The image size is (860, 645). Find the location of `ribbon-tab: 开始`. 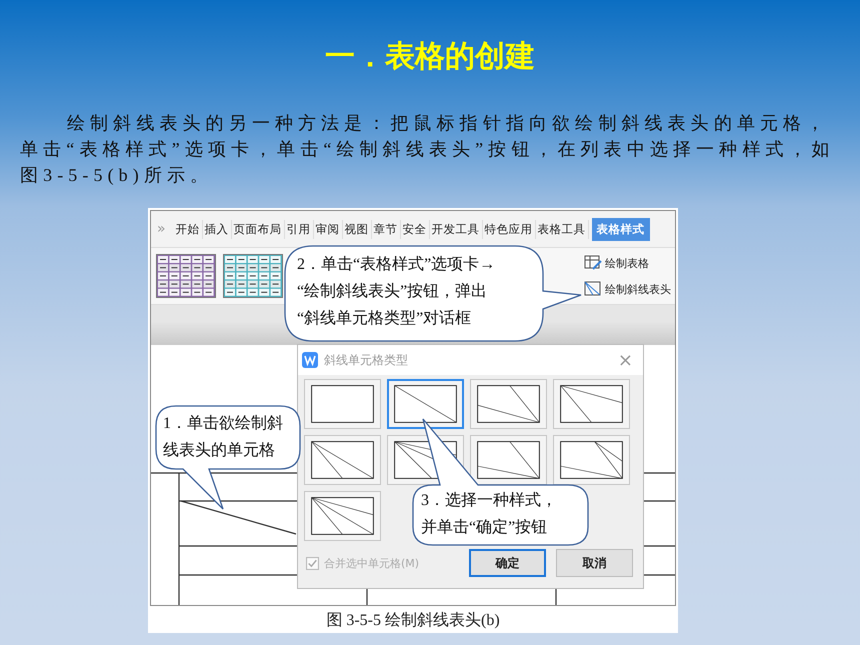

ribbon-tab: 开始 is located at coordinates (188, 229).